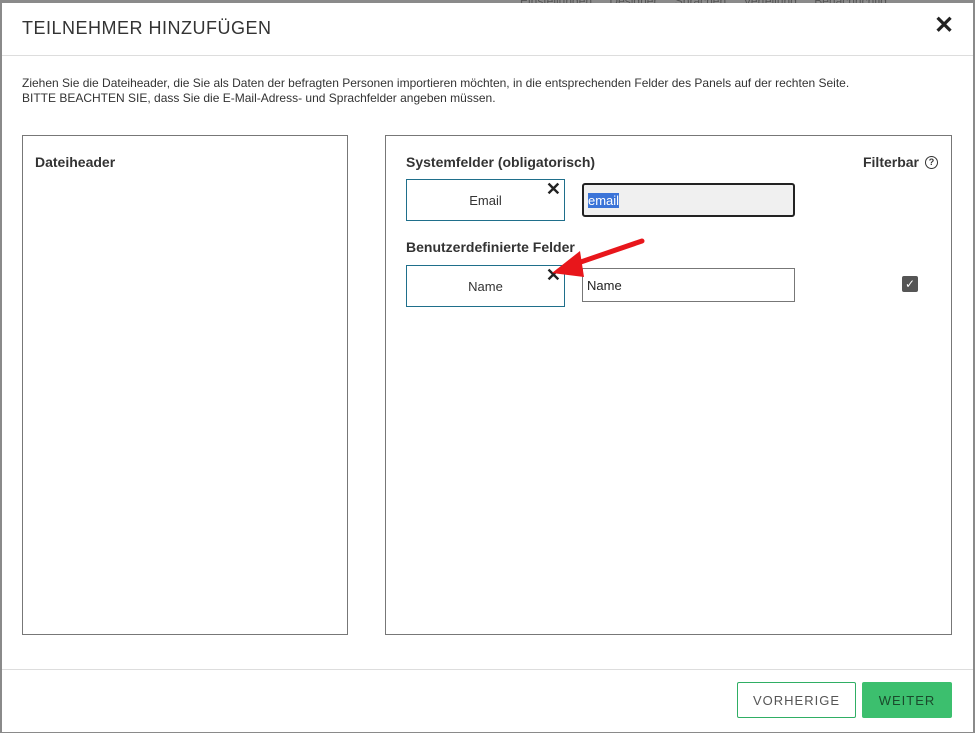 The width and height of the screenshot is (975, 733). What do you see at coordinates (485, 286) in the screenshot?
I see `chip-label: Name` at bounding box center [485, 286].